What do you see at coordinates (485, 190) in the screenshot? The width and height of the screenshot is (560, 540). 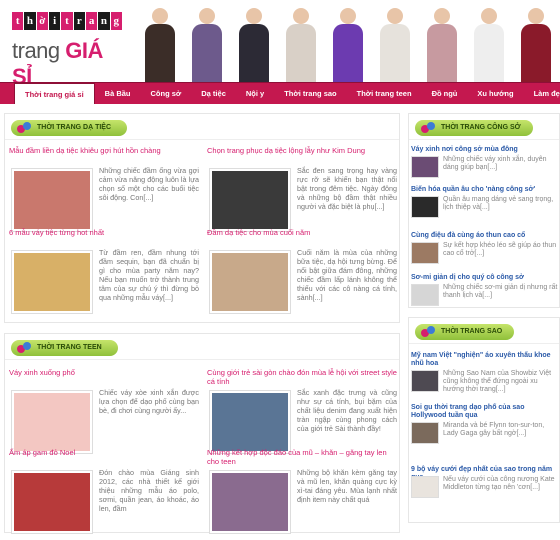 I see `sidebar-post-title-link: Biến hóa quần âu cho 'nàng công sở'` at bounding box center [485, 190].